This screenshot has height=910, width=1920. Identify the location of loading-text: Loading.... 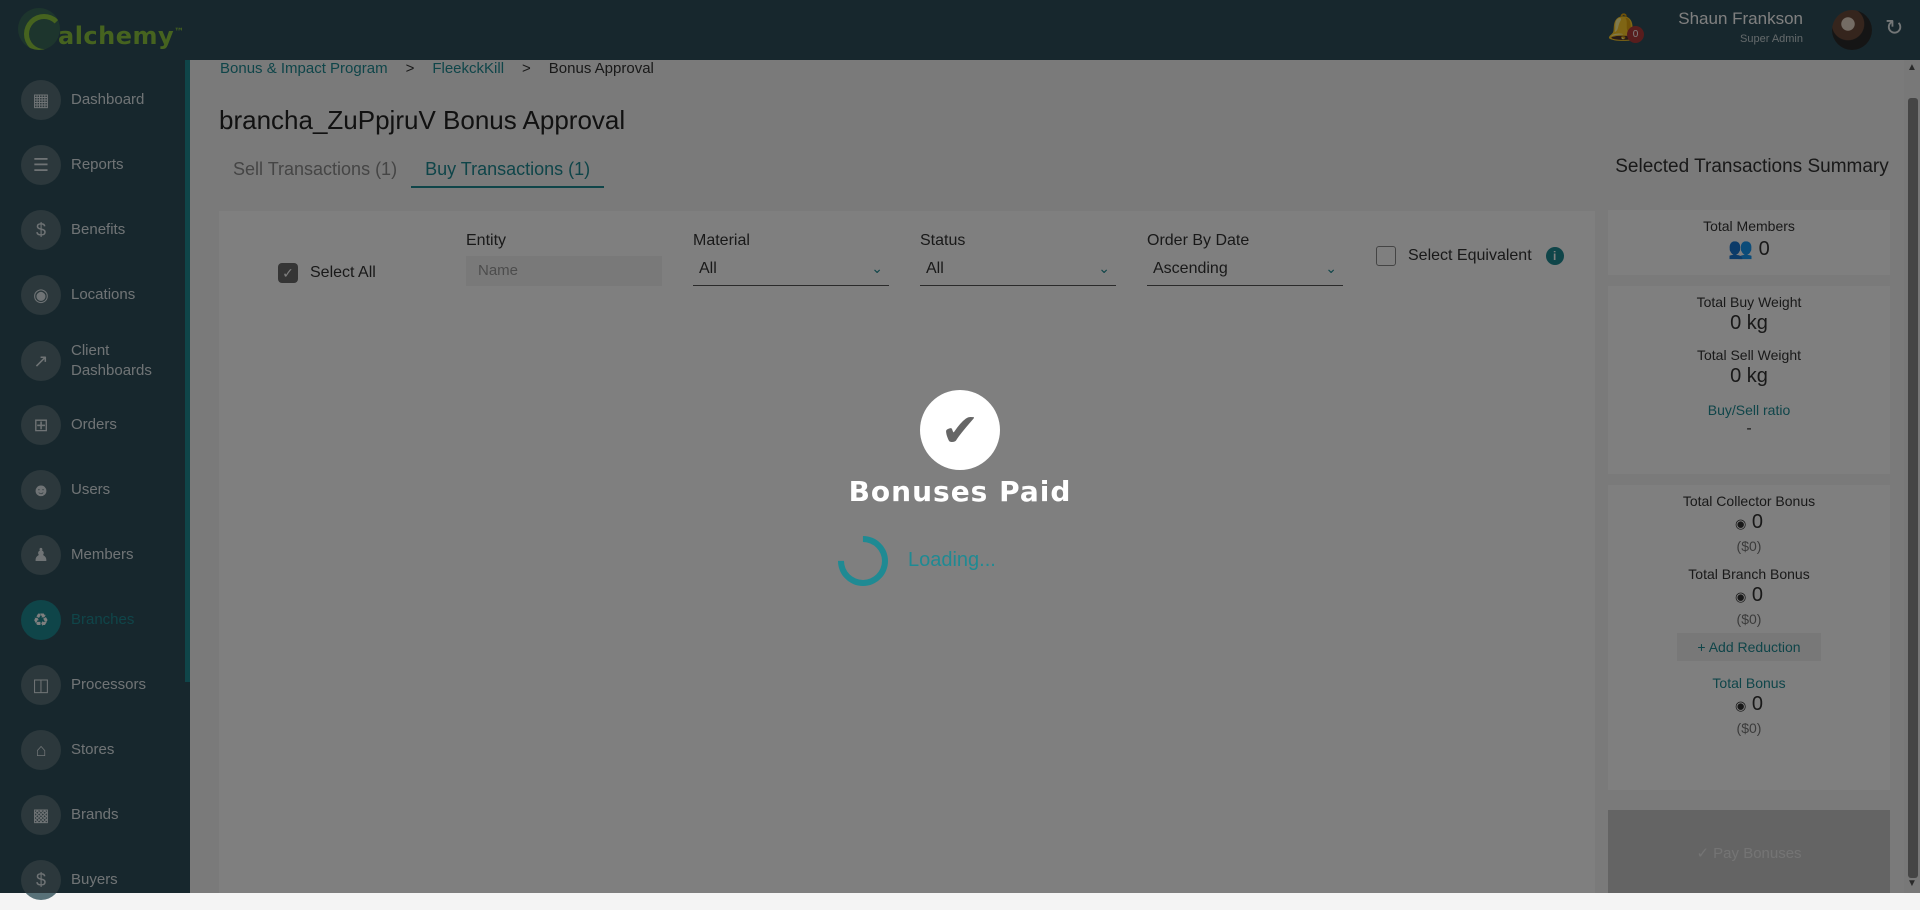
(952, 560).